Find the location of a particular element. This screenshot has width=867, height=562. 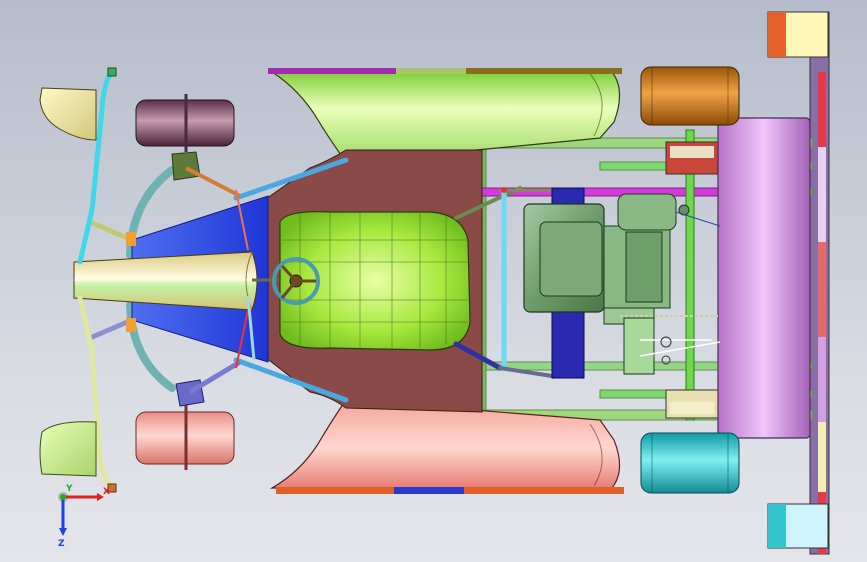

front-tire-bottom is located at coordinates (185, 437).